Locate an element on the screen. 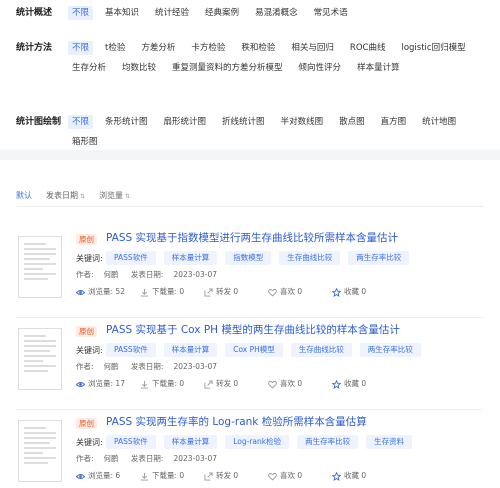 This screenshot has height=488, width=500. article-stats: 浏览量: 17 下载量: 0 转发 0 喜欢 0 收藏 0 is located at coordinates (236, 384).